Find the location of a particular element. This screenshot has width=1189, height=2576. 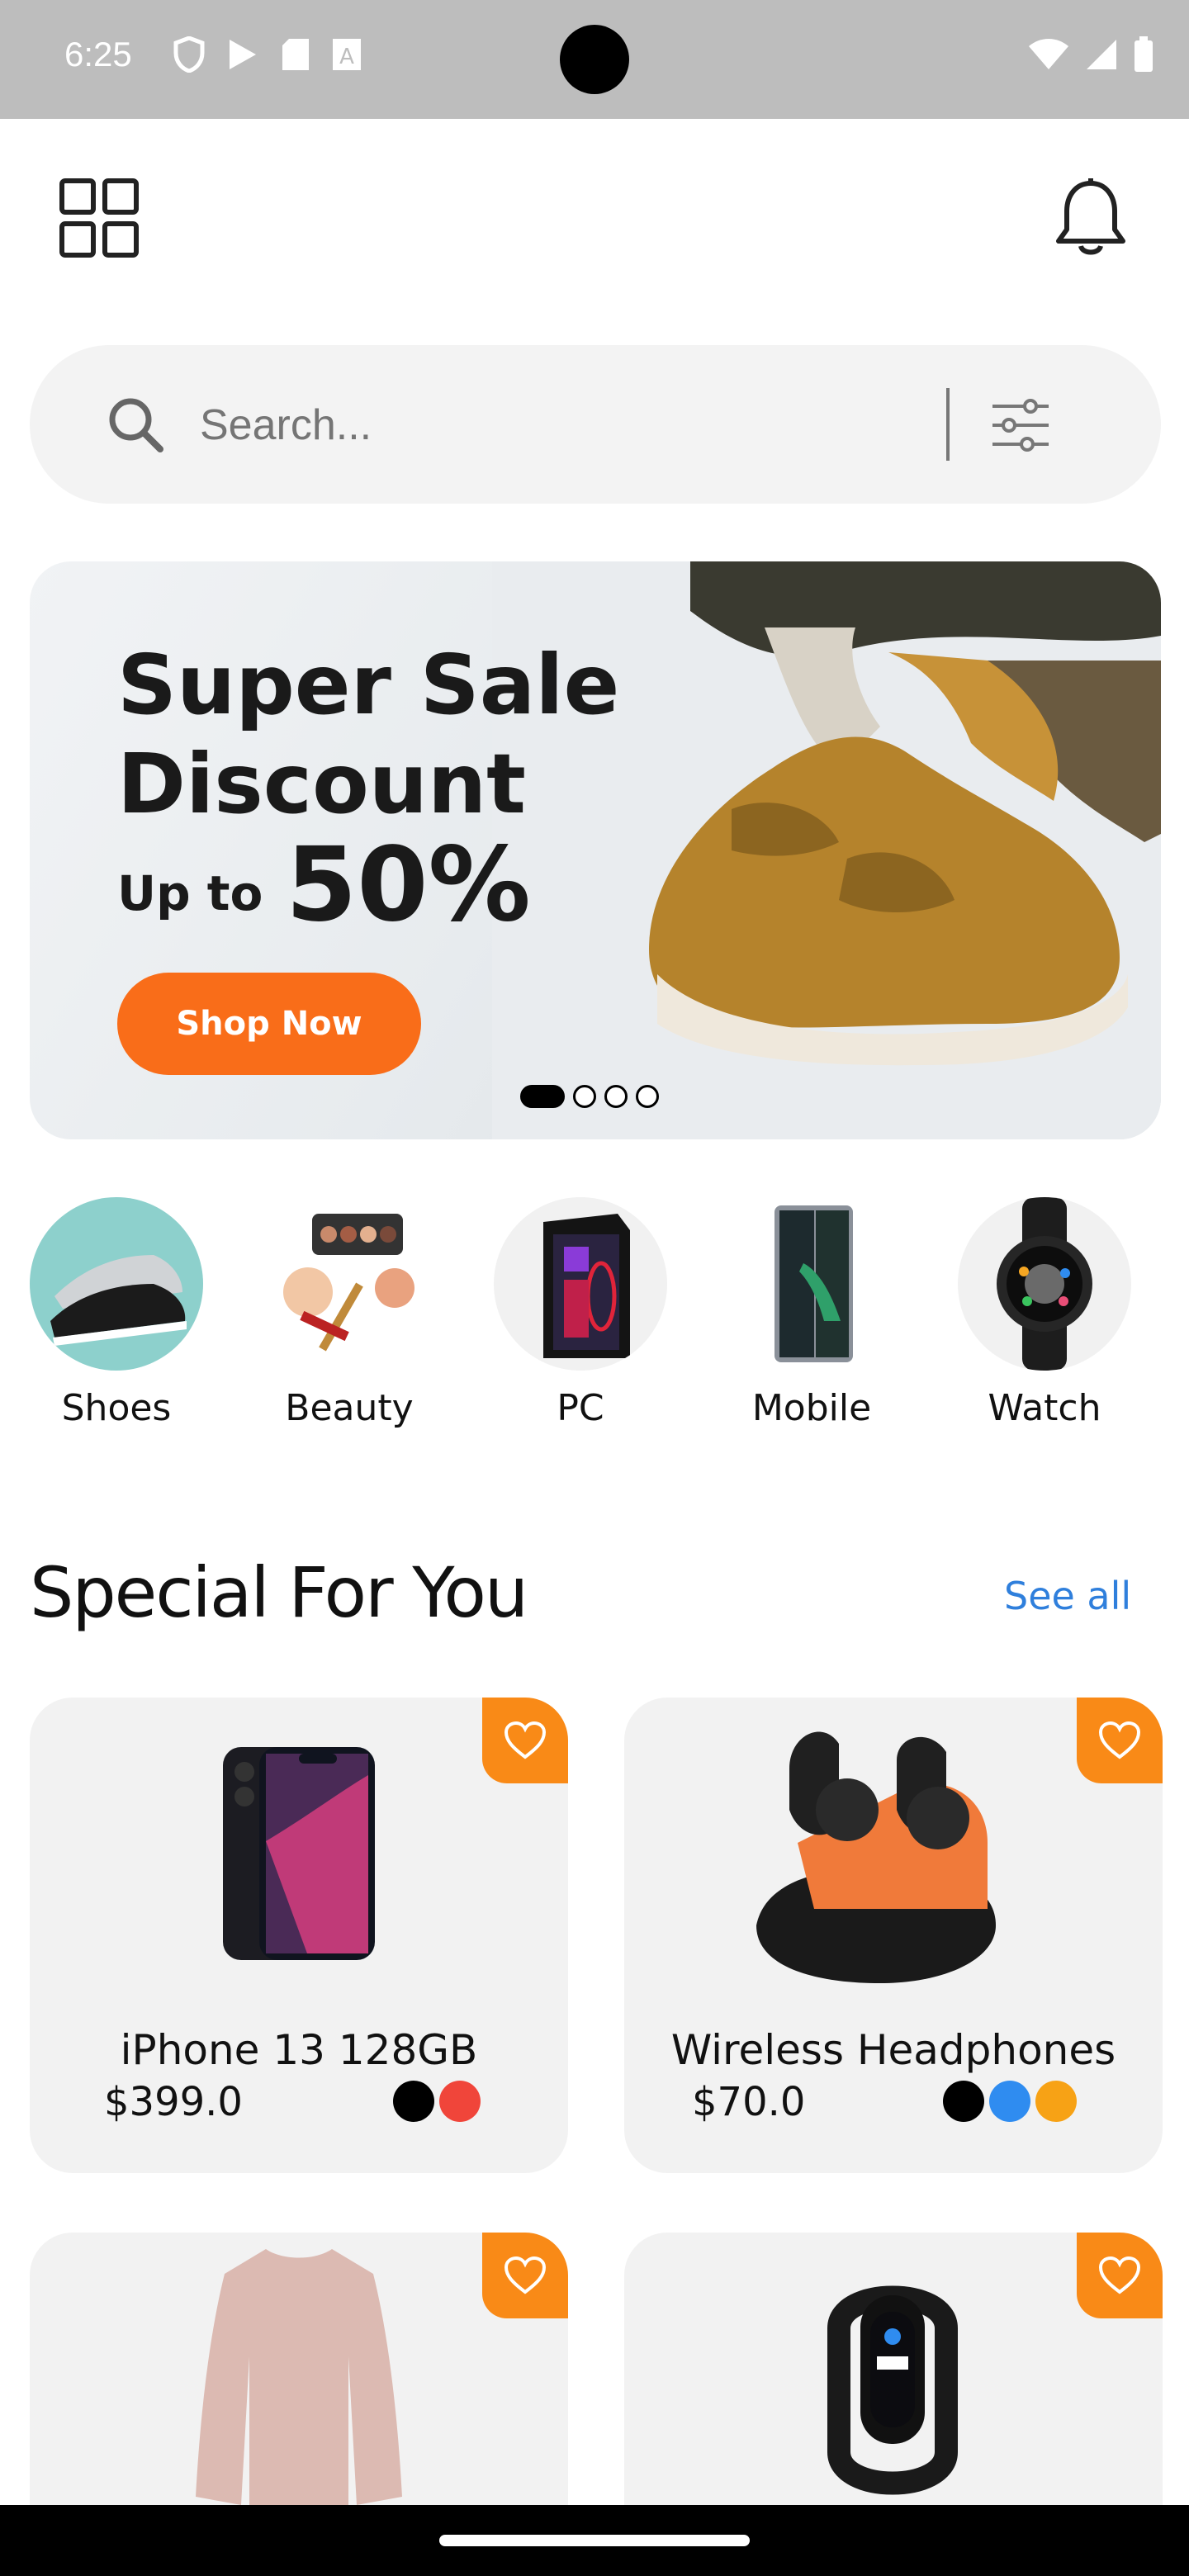

product-card: Wireless Headphones $70.0 is located at coordinates (893, 1935).